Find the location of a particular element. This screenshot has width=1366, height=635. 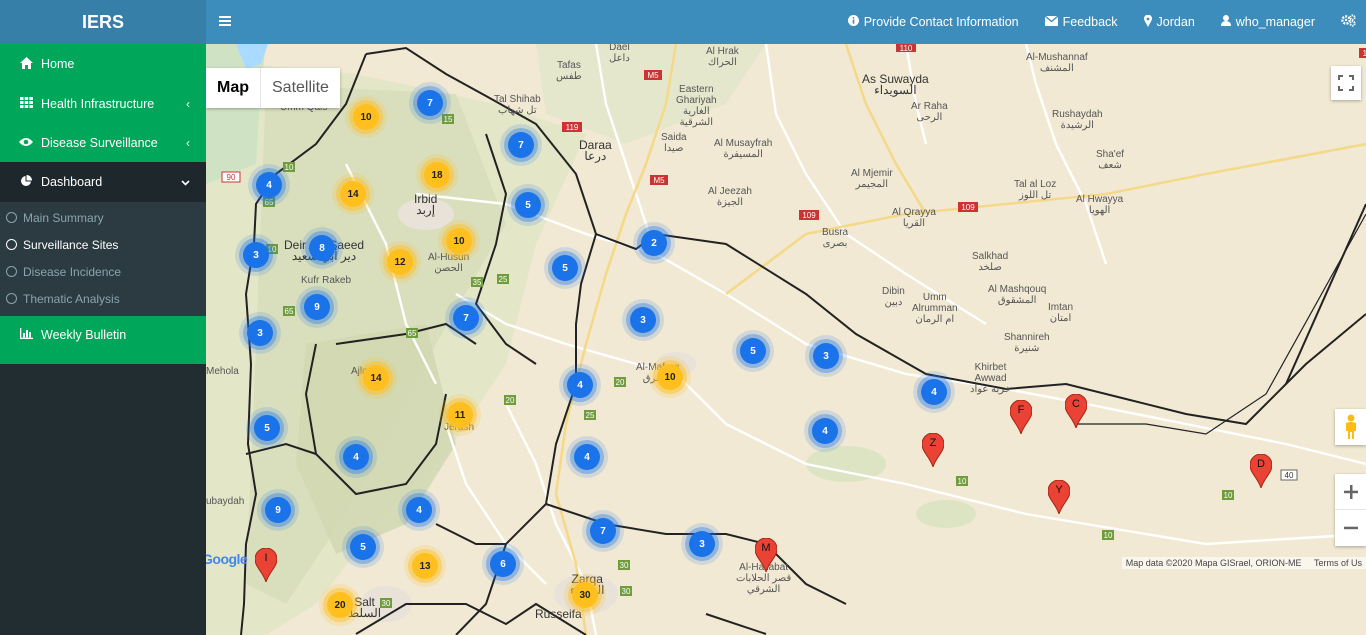

sidebar-item-health-infrastructure: Health Infrastructure ‹ is located at coordinates (103, 103).